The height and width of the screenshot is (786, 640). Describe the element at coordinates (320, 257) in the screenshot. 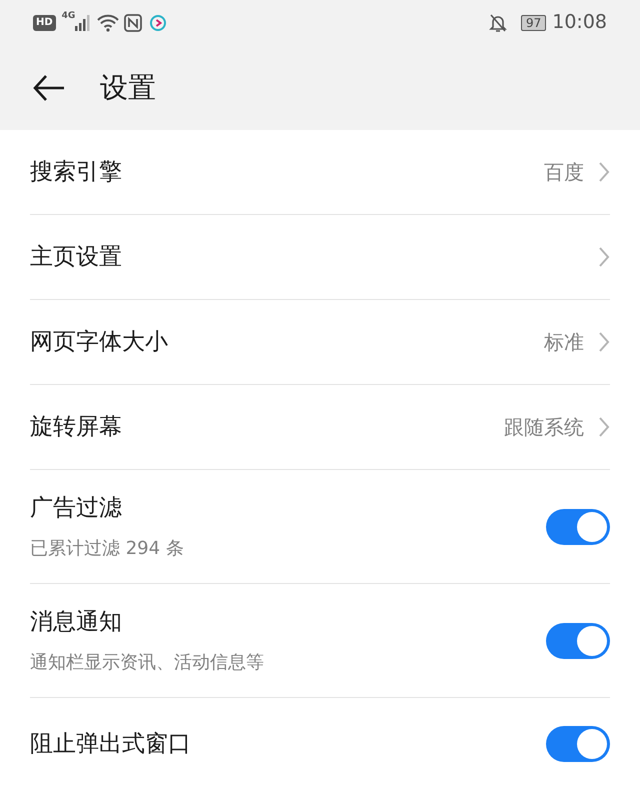

I see `settings-row: 主页设置` at that location.